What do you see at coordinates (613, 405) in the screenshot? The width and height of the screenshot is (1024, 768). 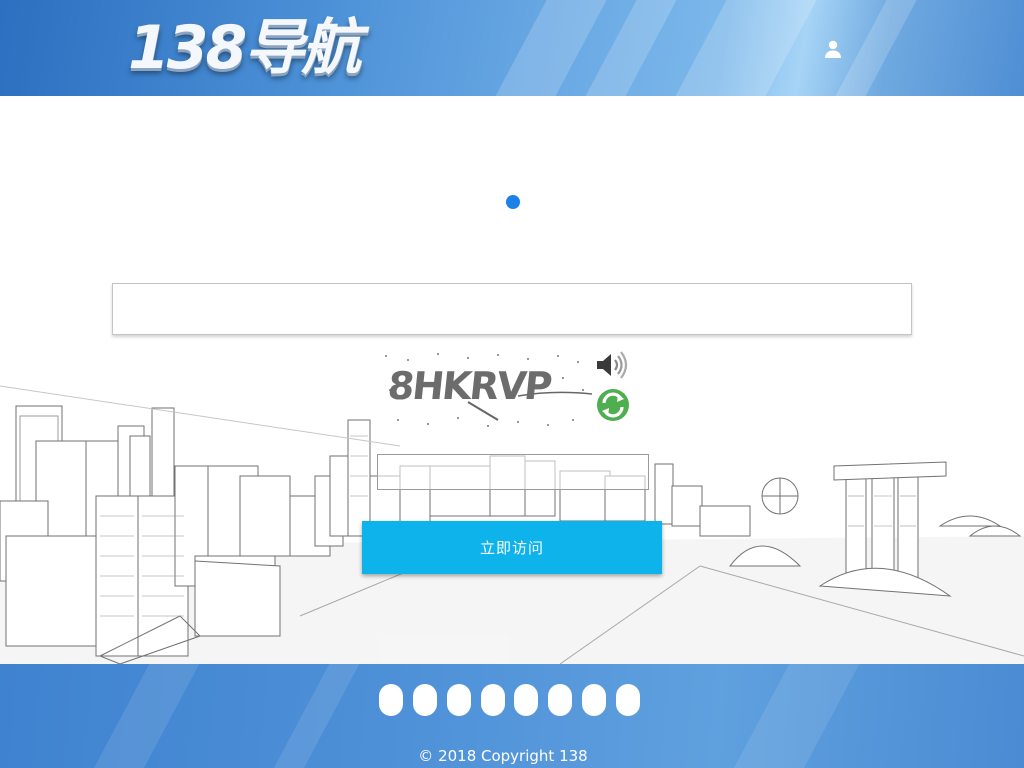 I see `refresh-icon` at bounding box center [613, 405].